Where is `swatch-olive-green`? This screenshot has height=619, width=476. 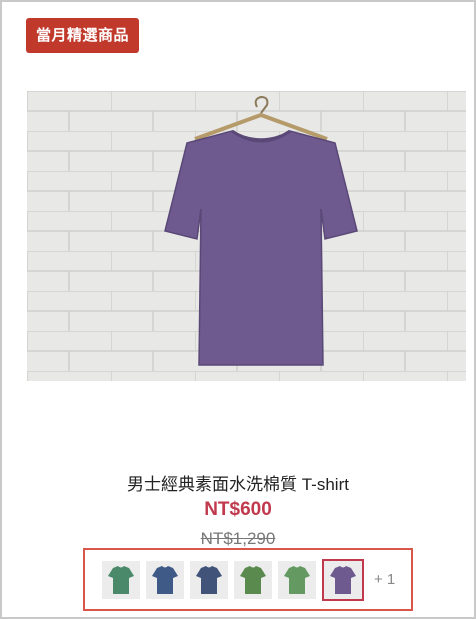
swatch-olive-green is located at coordinates (253, 579).